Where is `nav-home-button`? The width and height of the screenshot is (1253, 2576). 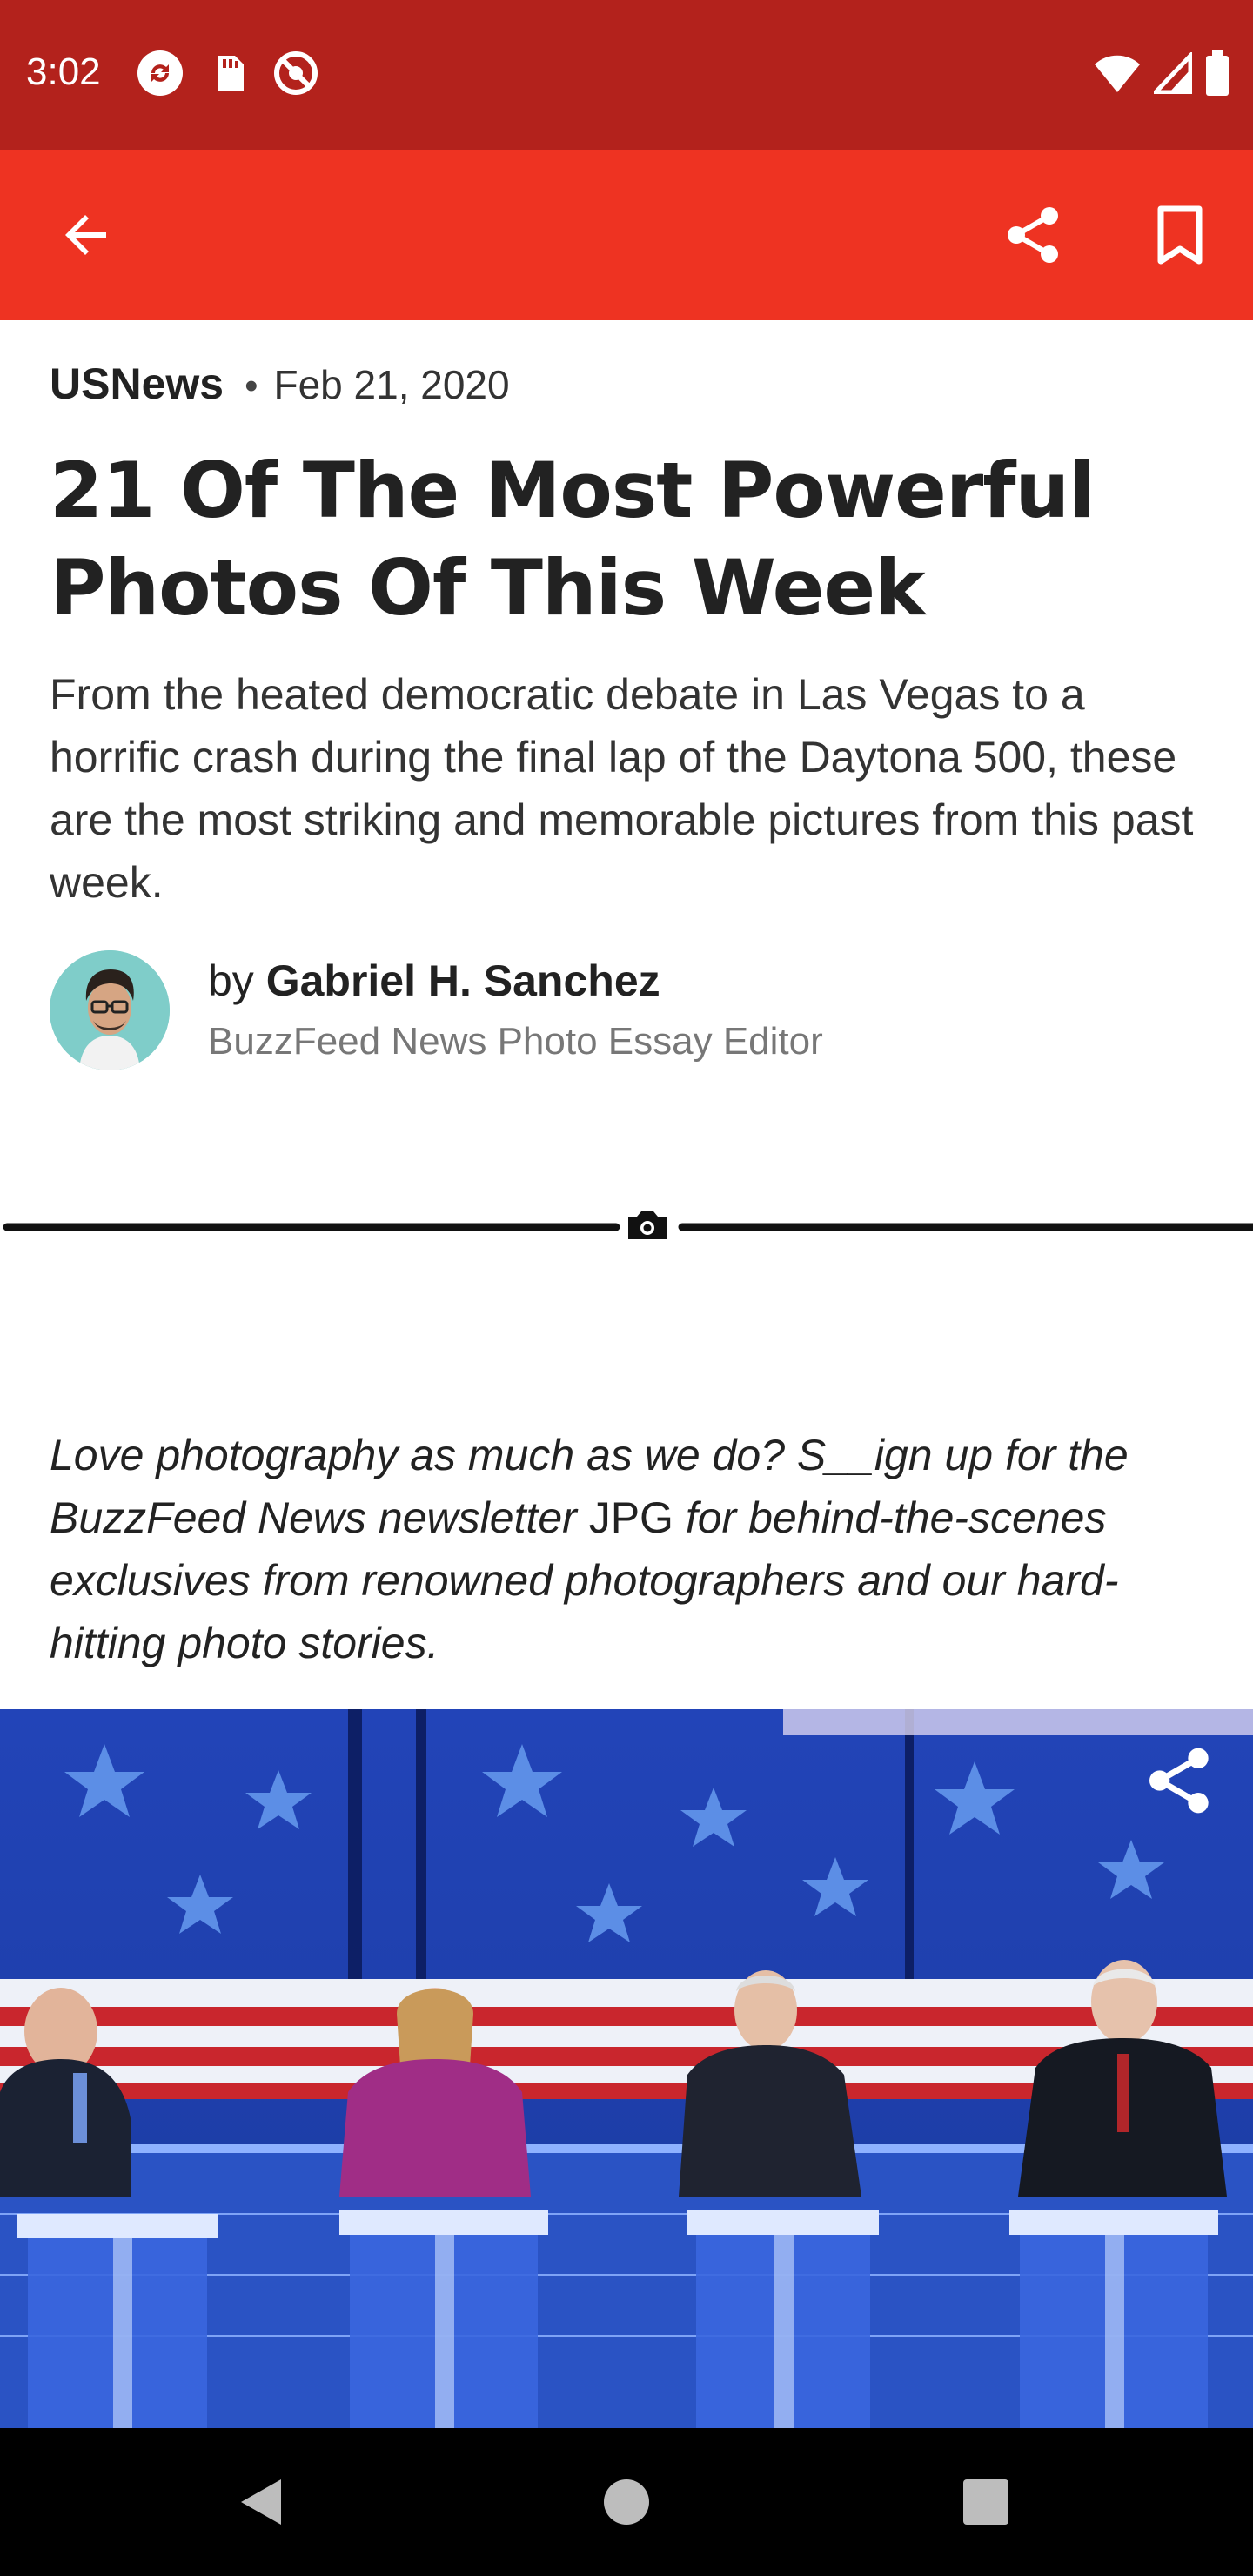 nav-home-button is located at coordinates (626, 2502).